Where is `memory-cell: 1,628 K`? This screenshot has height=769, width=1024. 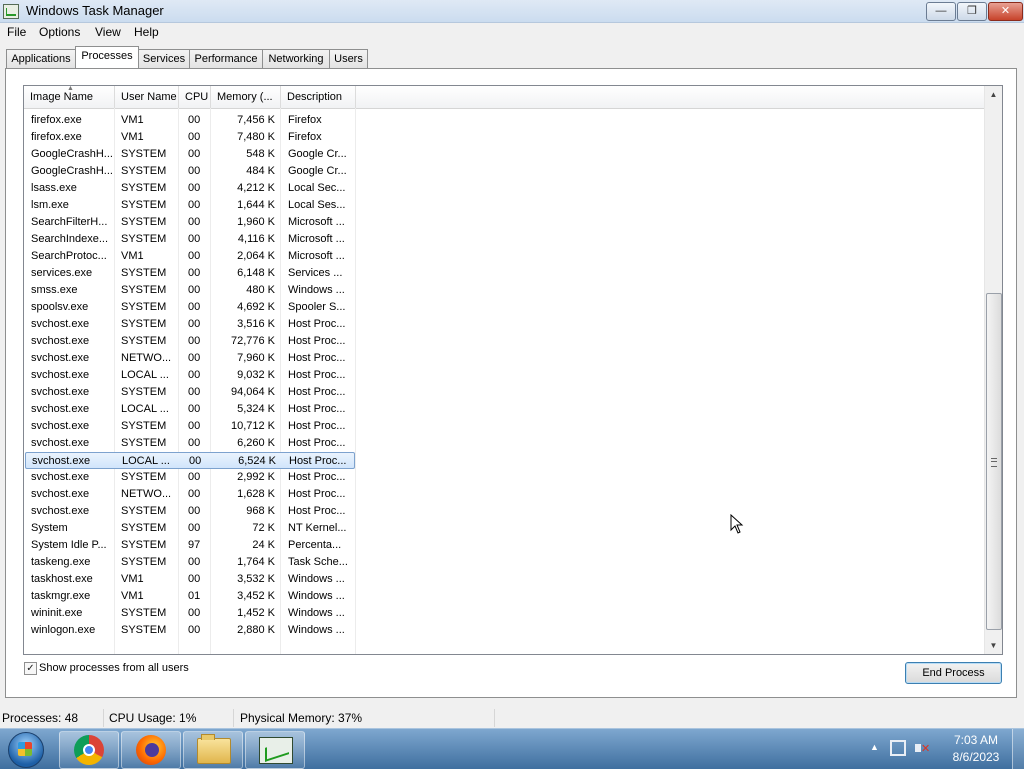 memory-cell: 1,628 K is located at coordinates (256, 494).